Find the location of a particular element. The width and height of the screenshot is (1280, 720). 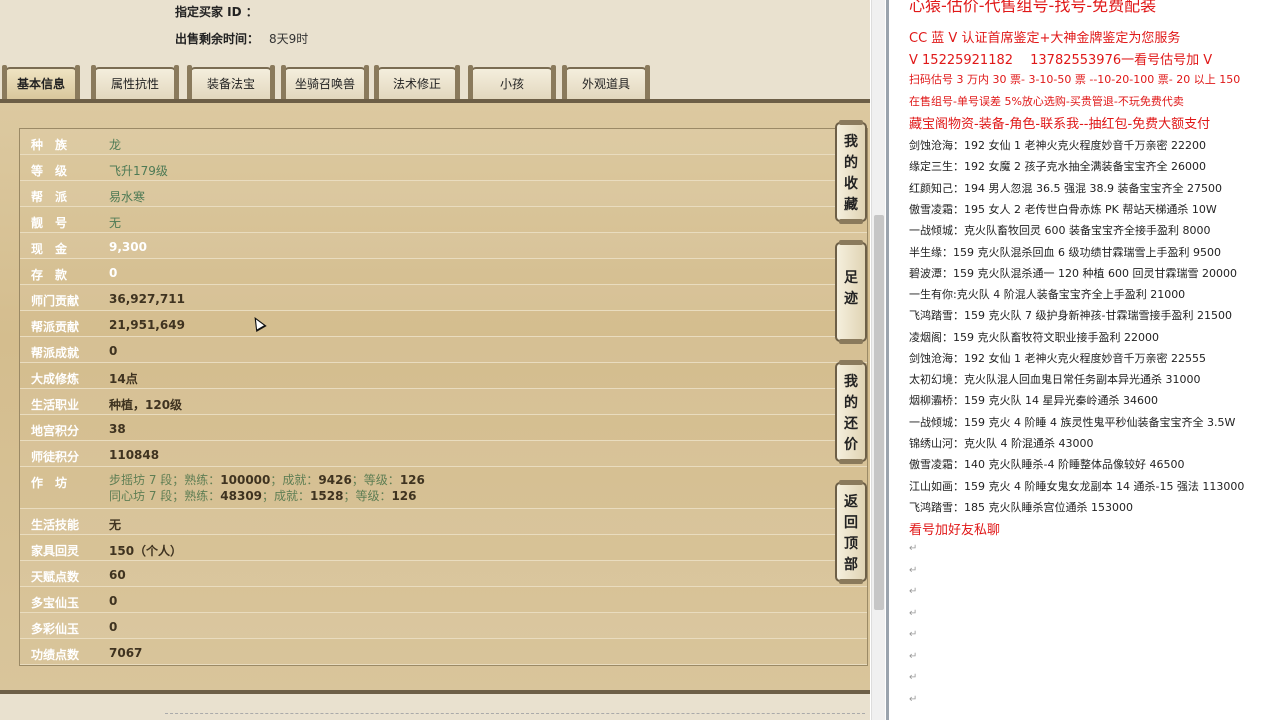

workshop-line-1: 步摇坊 7 段；熟练：100000；成就：9426；等级：126 is located at coordinates (267, 479).